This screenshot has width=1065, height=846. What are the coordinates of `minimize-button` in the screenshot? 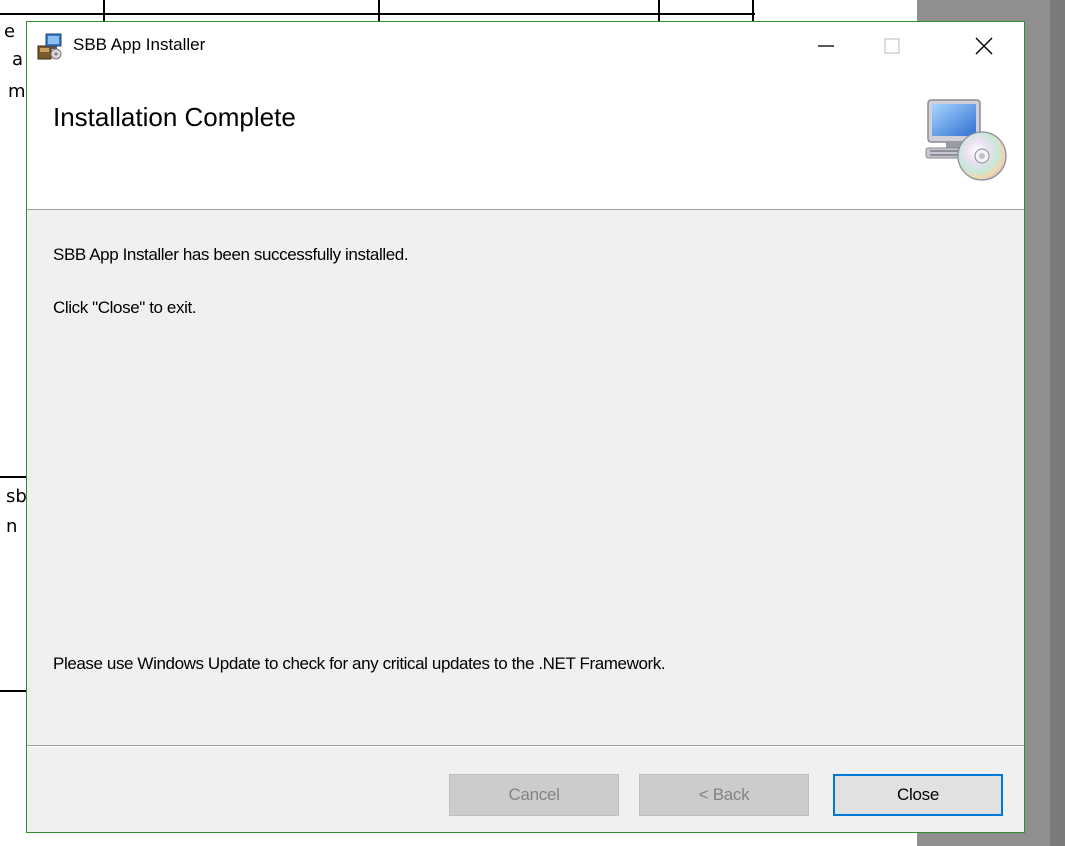 It's located at (826, 46).